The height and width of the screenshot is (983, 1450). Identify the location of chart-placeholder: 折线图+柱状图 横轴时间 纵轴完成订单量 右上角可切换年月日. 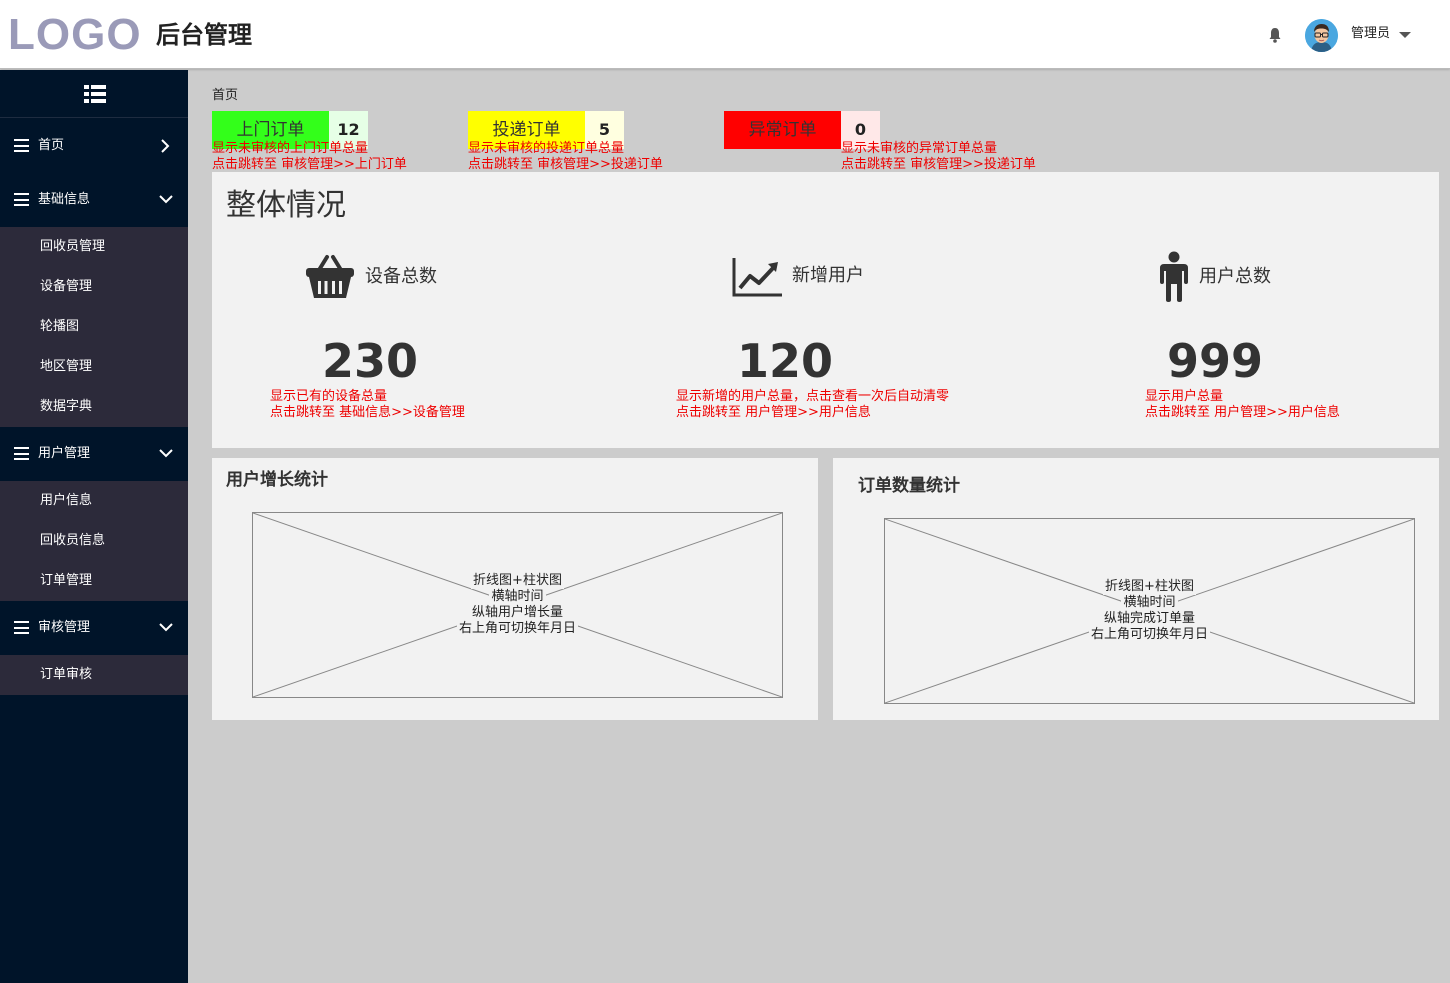
(1149, 611).